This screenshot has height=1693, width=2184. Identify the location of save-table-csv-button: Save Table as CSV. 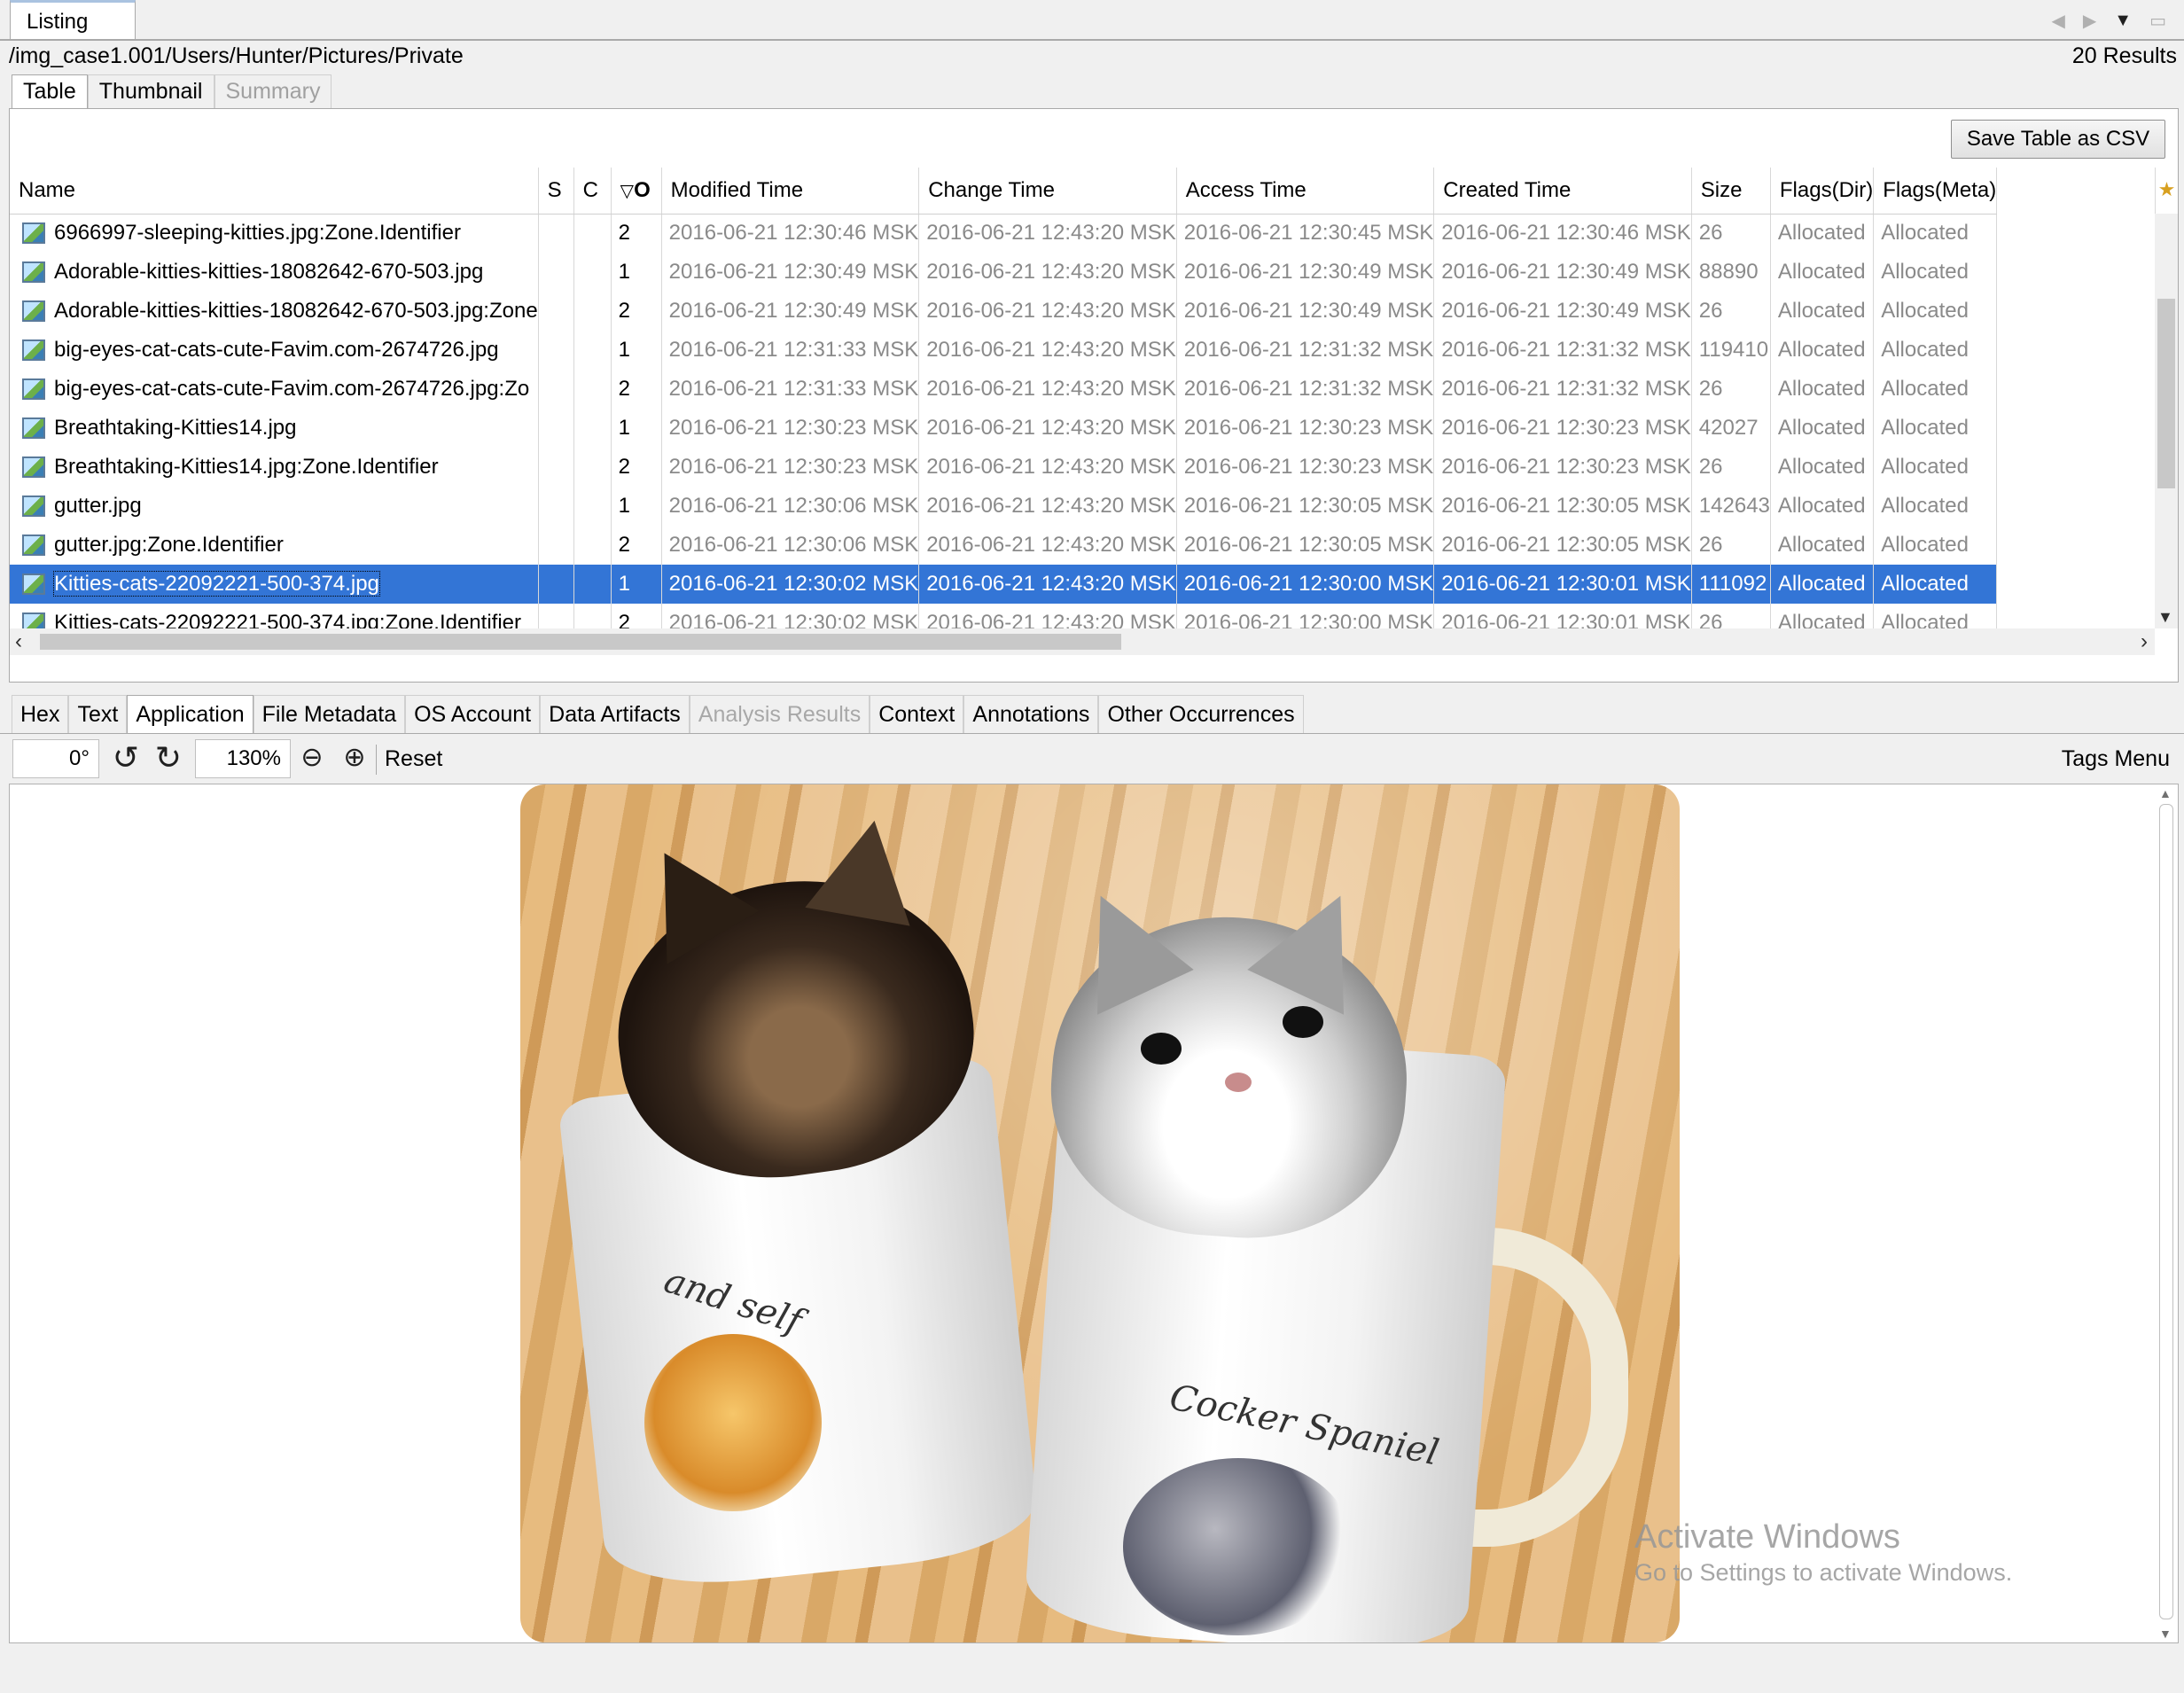
(2058, 139).